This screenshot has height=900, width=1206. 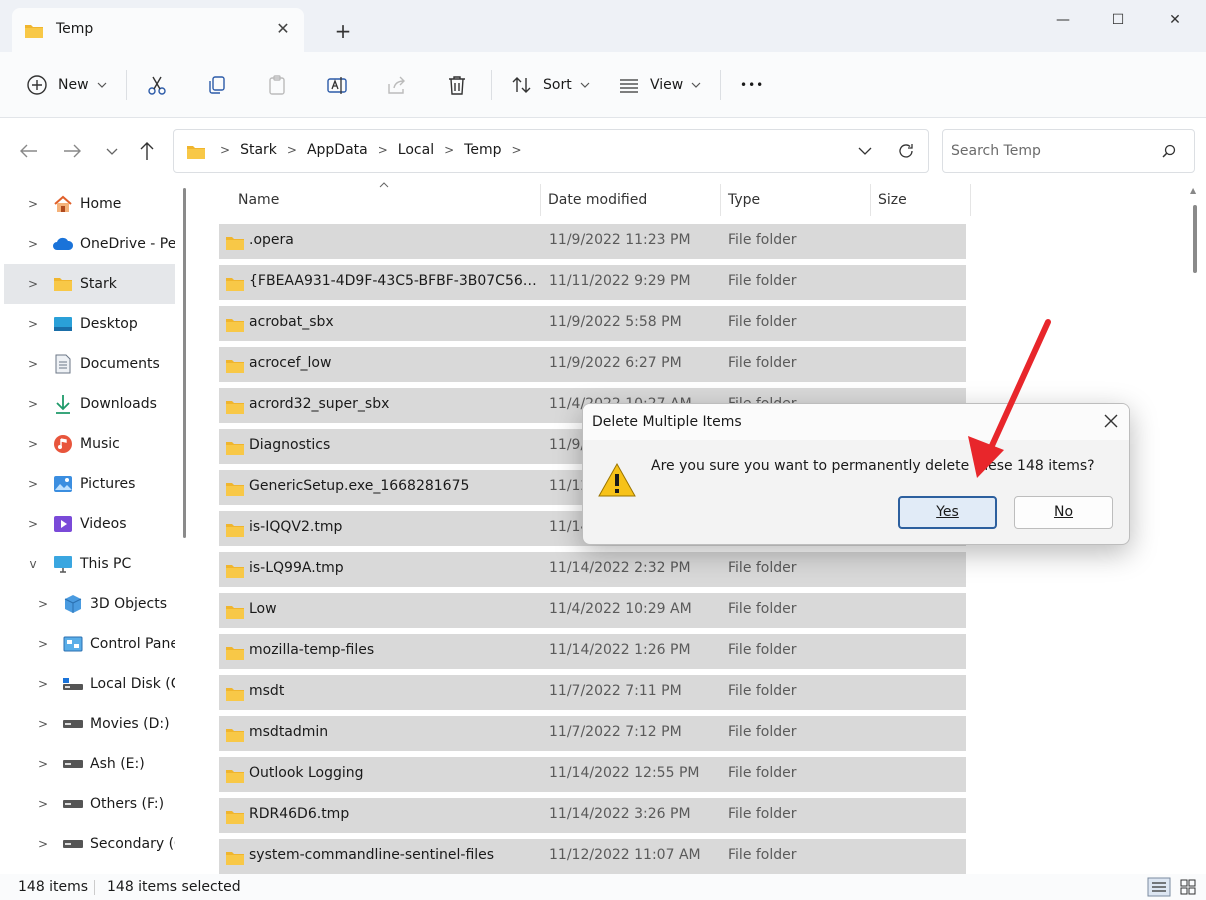 What do you see at coordinates (112, 151) in the screenshot?
I see `recent-locations-chevron-icon` at bounding box center [112, 151].